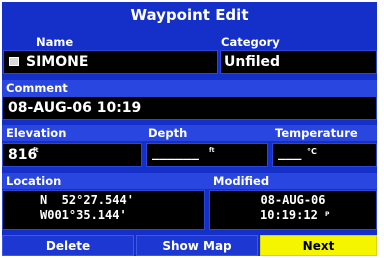 The width and height of the screenshot is (384, 258). I want to click on name-field: SIMONE, so click(110, 62).